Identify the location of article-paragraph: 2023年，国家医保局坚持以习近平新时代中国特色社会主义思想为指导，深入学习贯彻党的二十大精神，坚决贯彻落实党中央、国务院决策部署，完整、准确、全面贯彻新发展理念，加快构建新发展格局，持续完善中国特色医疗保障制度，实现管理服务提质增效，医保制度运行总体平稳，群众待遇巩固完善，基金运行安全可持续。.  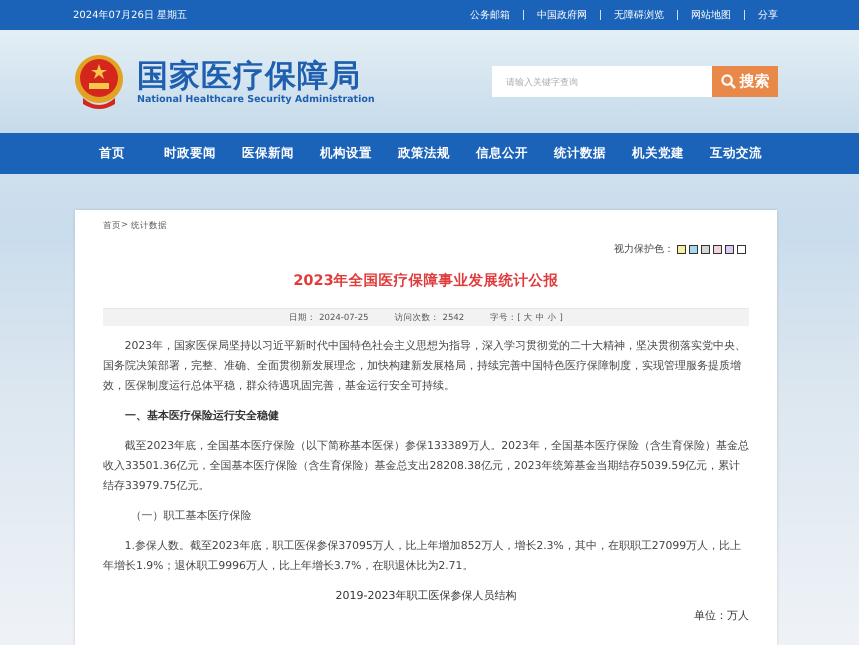
(425, 366).